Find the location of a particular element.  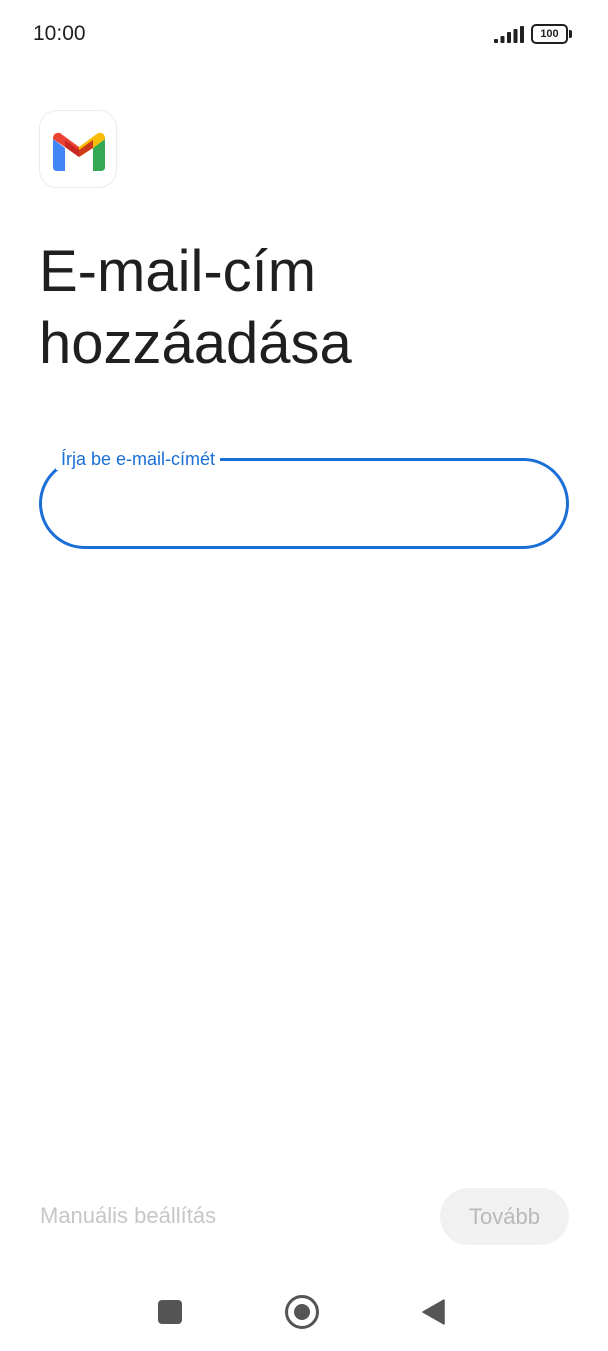

signal-bars-icon is located at coordinates (509, 34).